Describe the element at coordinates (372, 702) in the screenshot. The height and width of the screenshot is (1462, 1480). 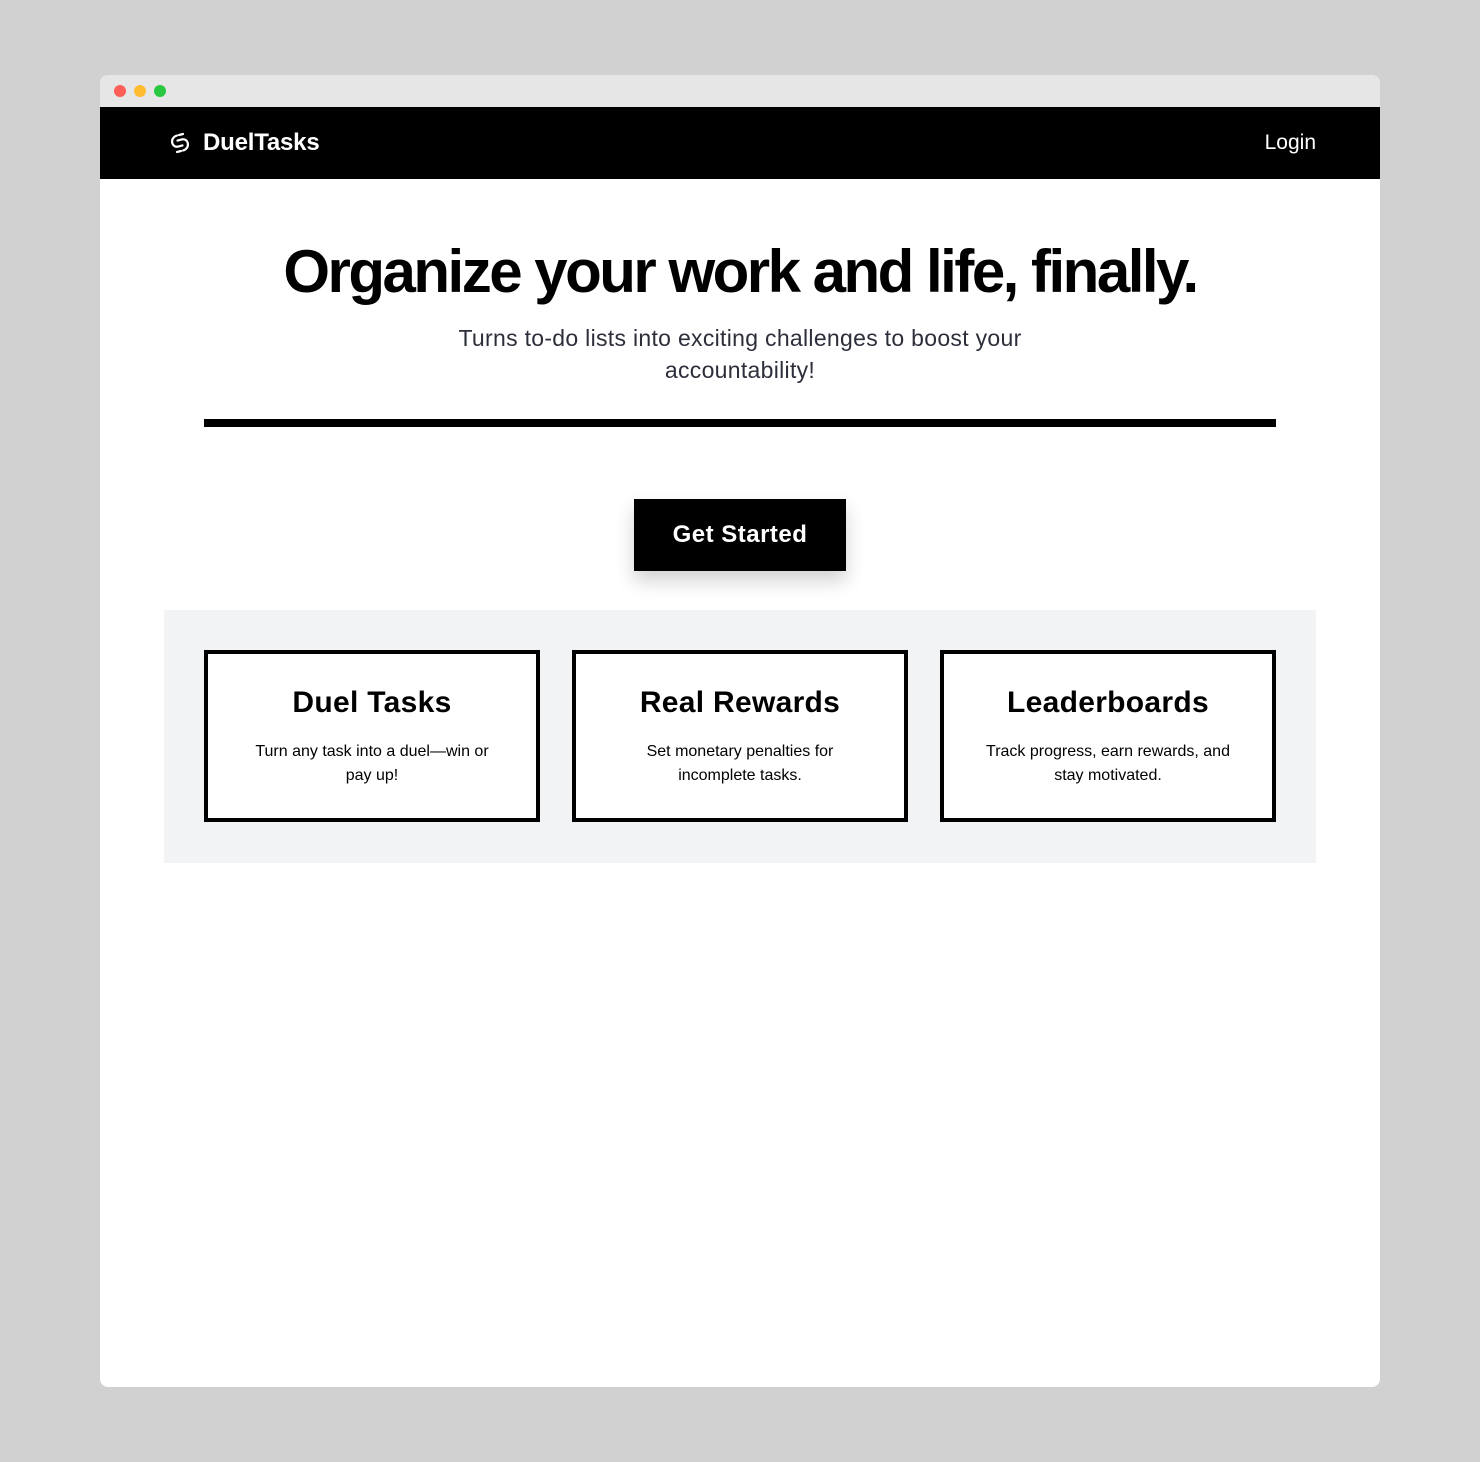
I see `feature-title: Duel Tasks` at that location.